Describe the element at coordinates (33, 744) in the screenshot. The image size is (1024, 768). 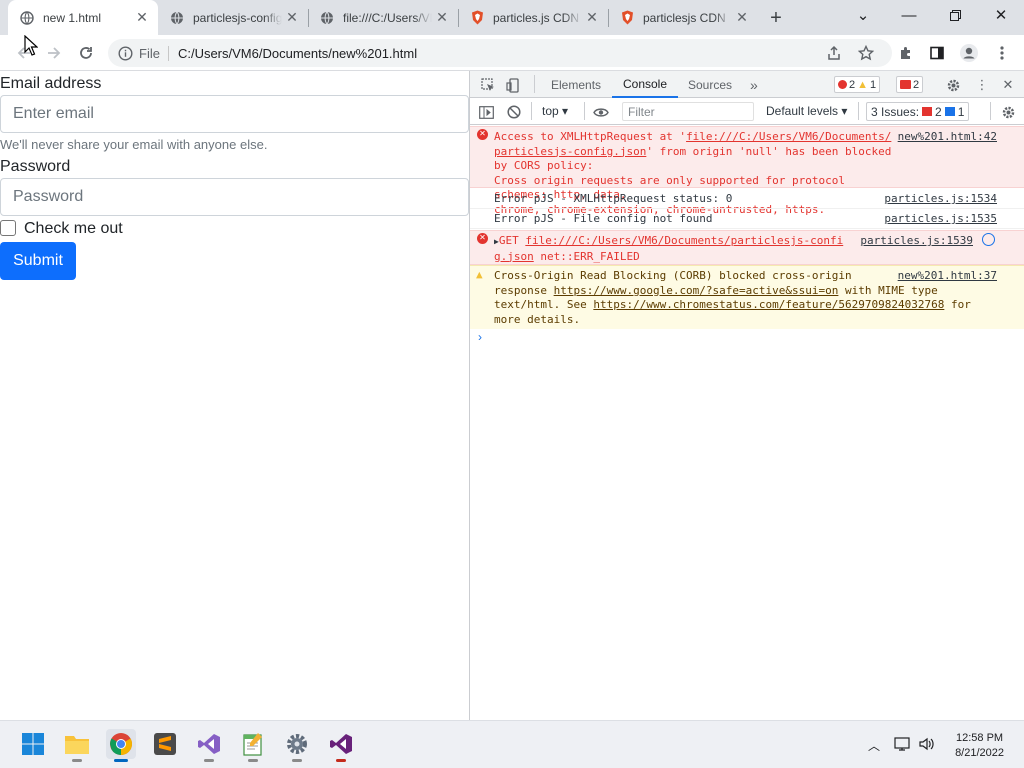
I see `windows-start-icon` at that location.